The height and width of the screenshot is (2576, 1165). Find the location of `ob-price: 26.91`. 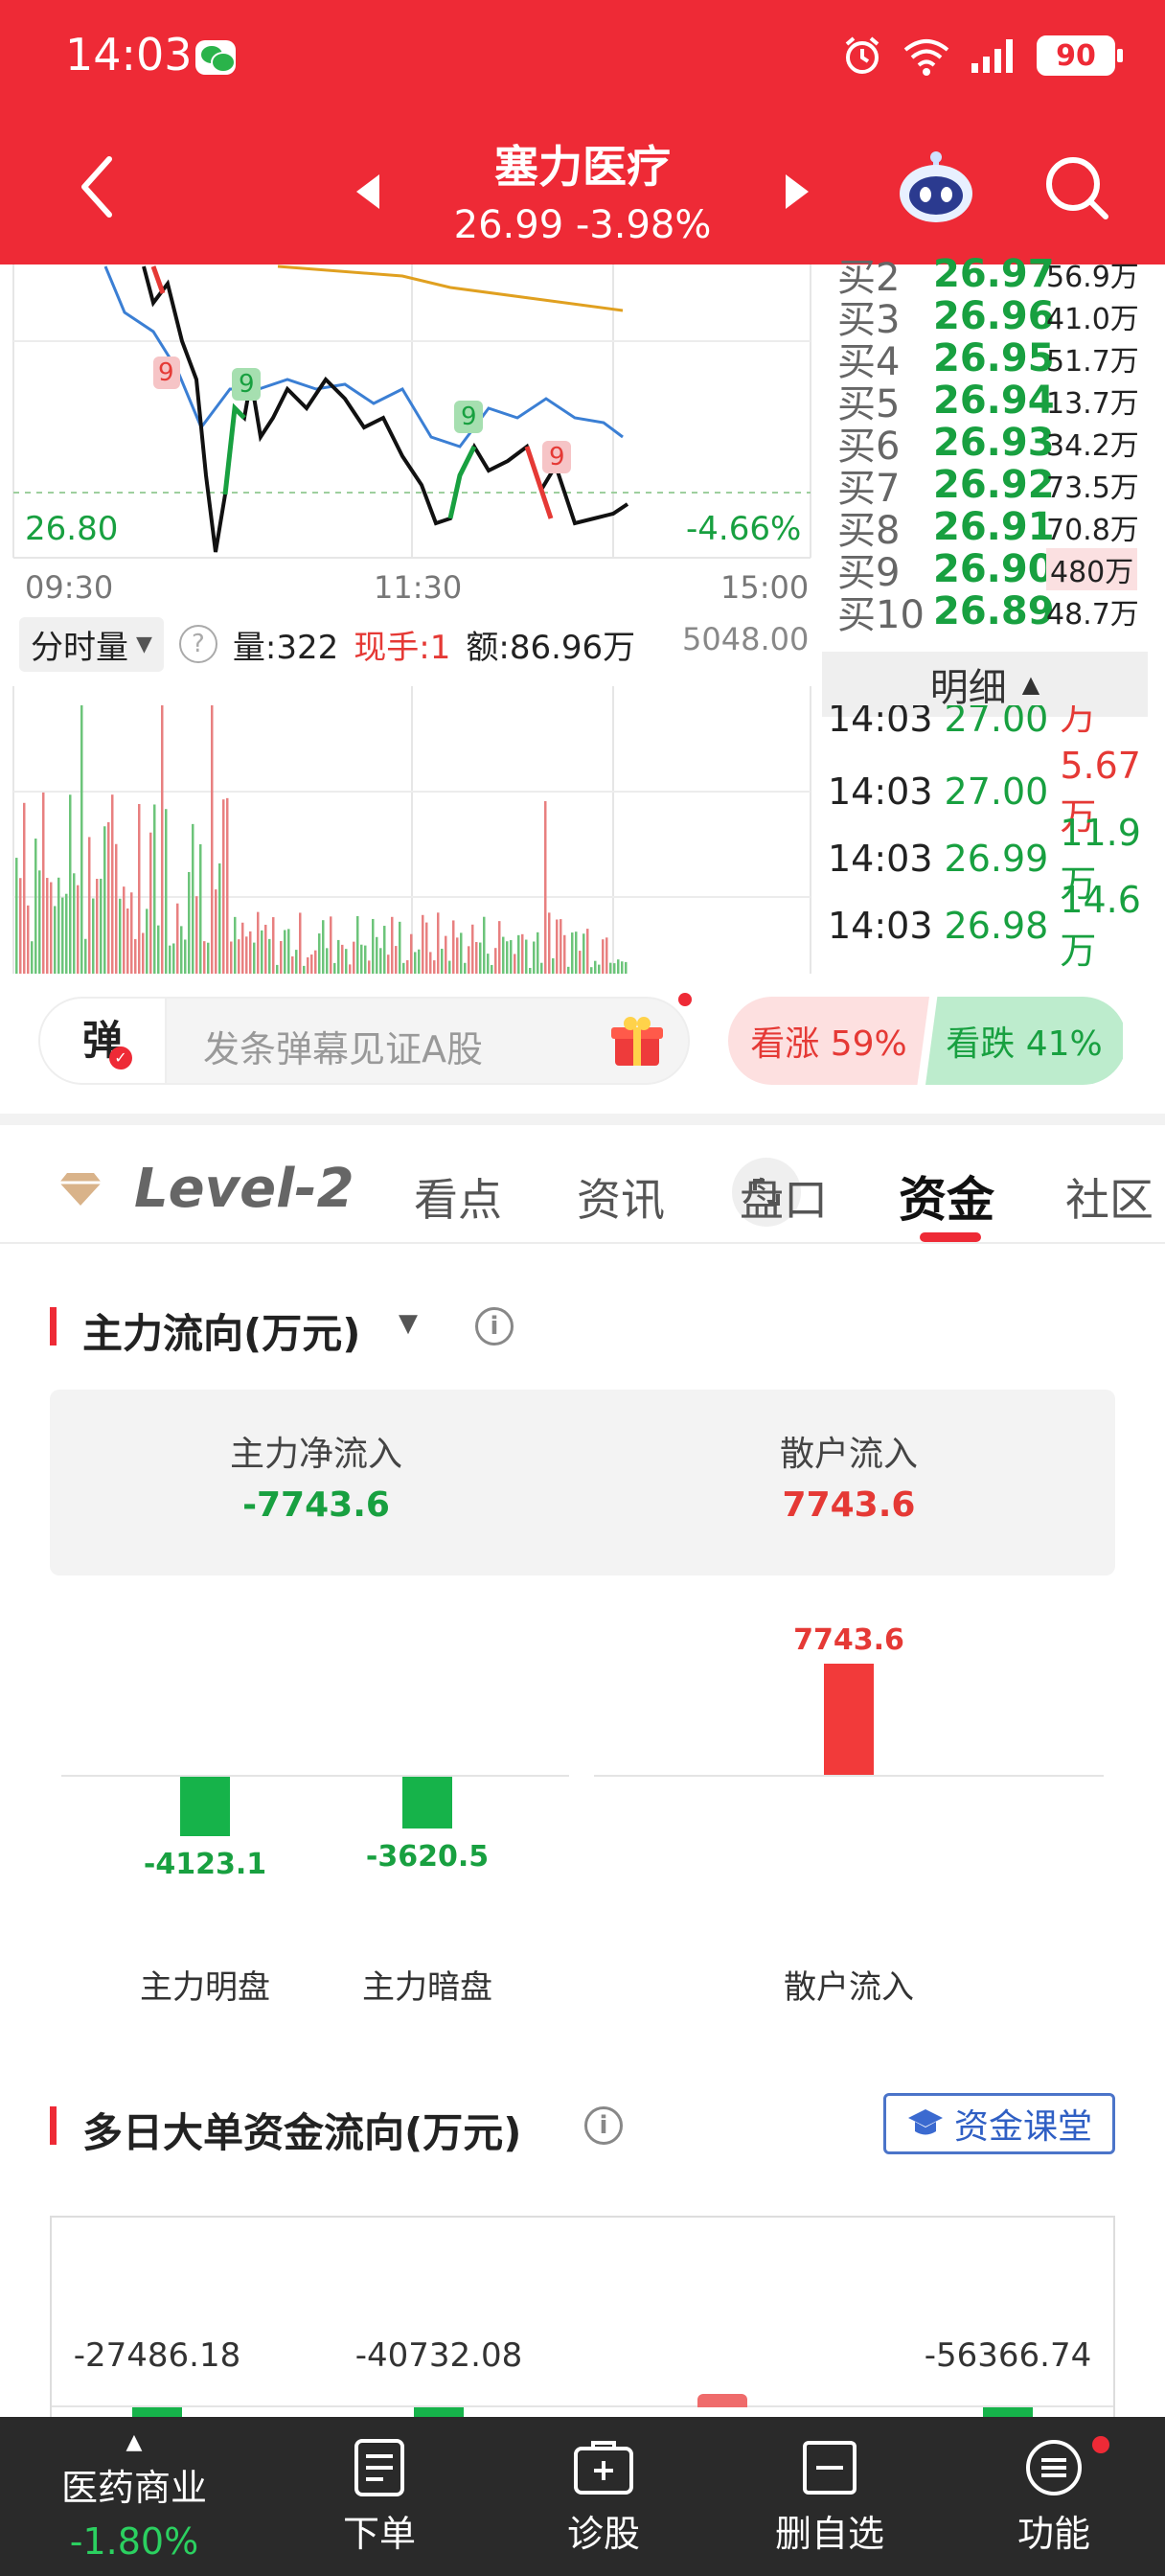

ob-price: 26.91 is located at coordinates (994, 527).